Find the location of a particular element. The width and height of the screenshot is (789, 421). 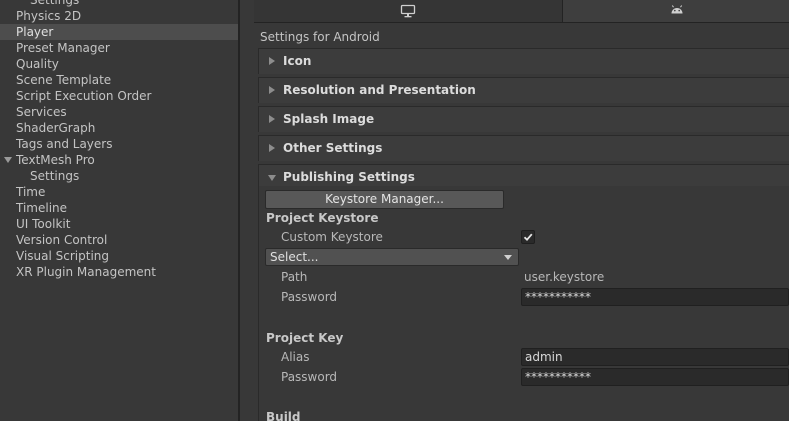

sidebar-item-physics-2d: Physics 2D is located at coordinates (119, 16).